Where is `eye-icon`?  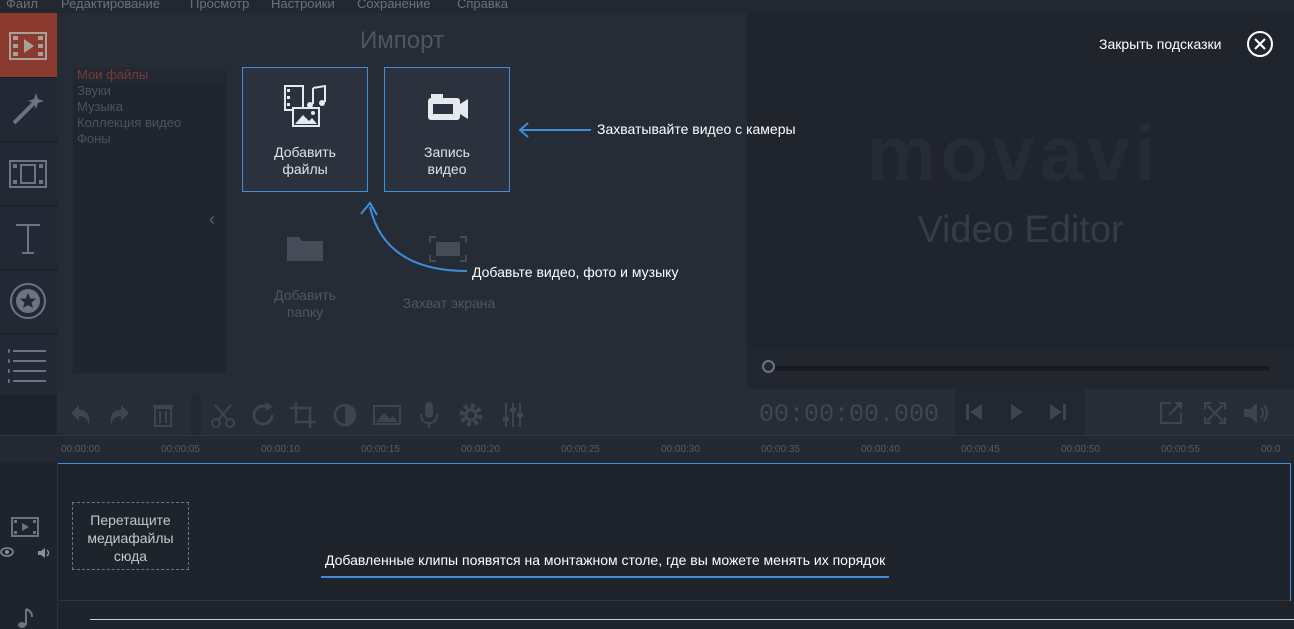 eye-icon is located at coordinates (7, 552).